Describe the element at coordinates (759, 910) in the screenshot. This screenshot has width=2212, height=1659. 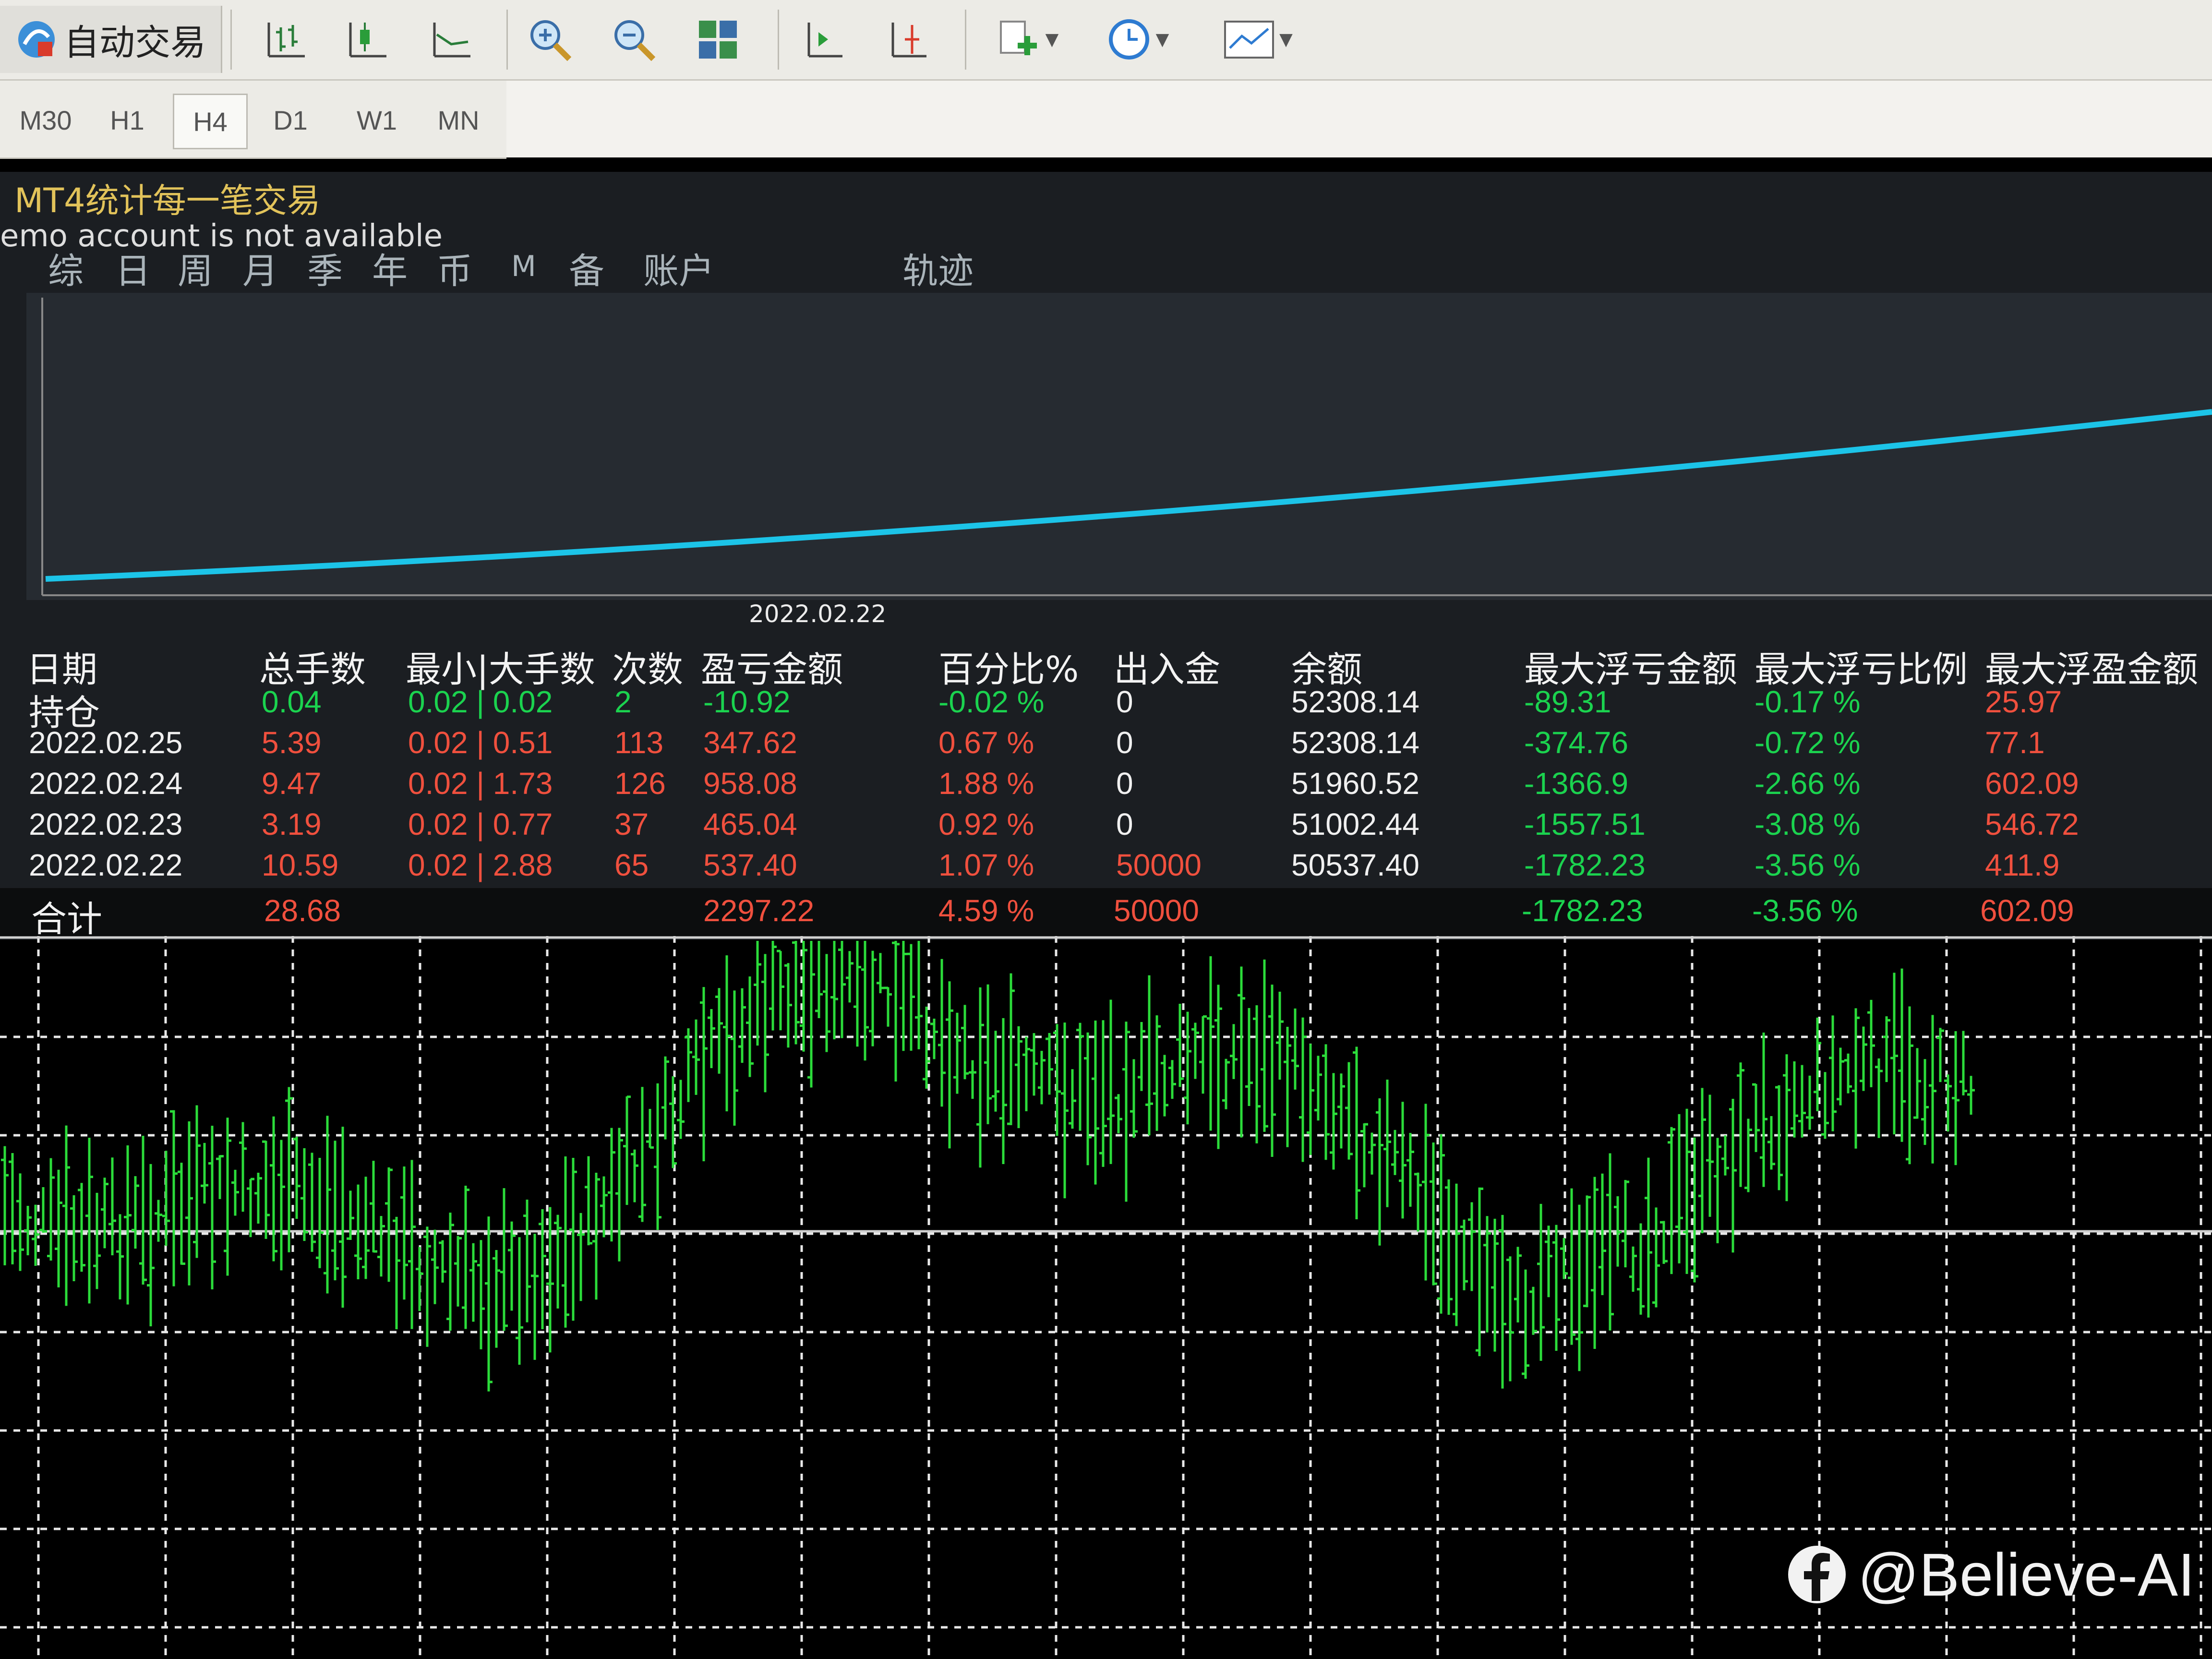
I see `total-pnl: 2297.22` at that location.